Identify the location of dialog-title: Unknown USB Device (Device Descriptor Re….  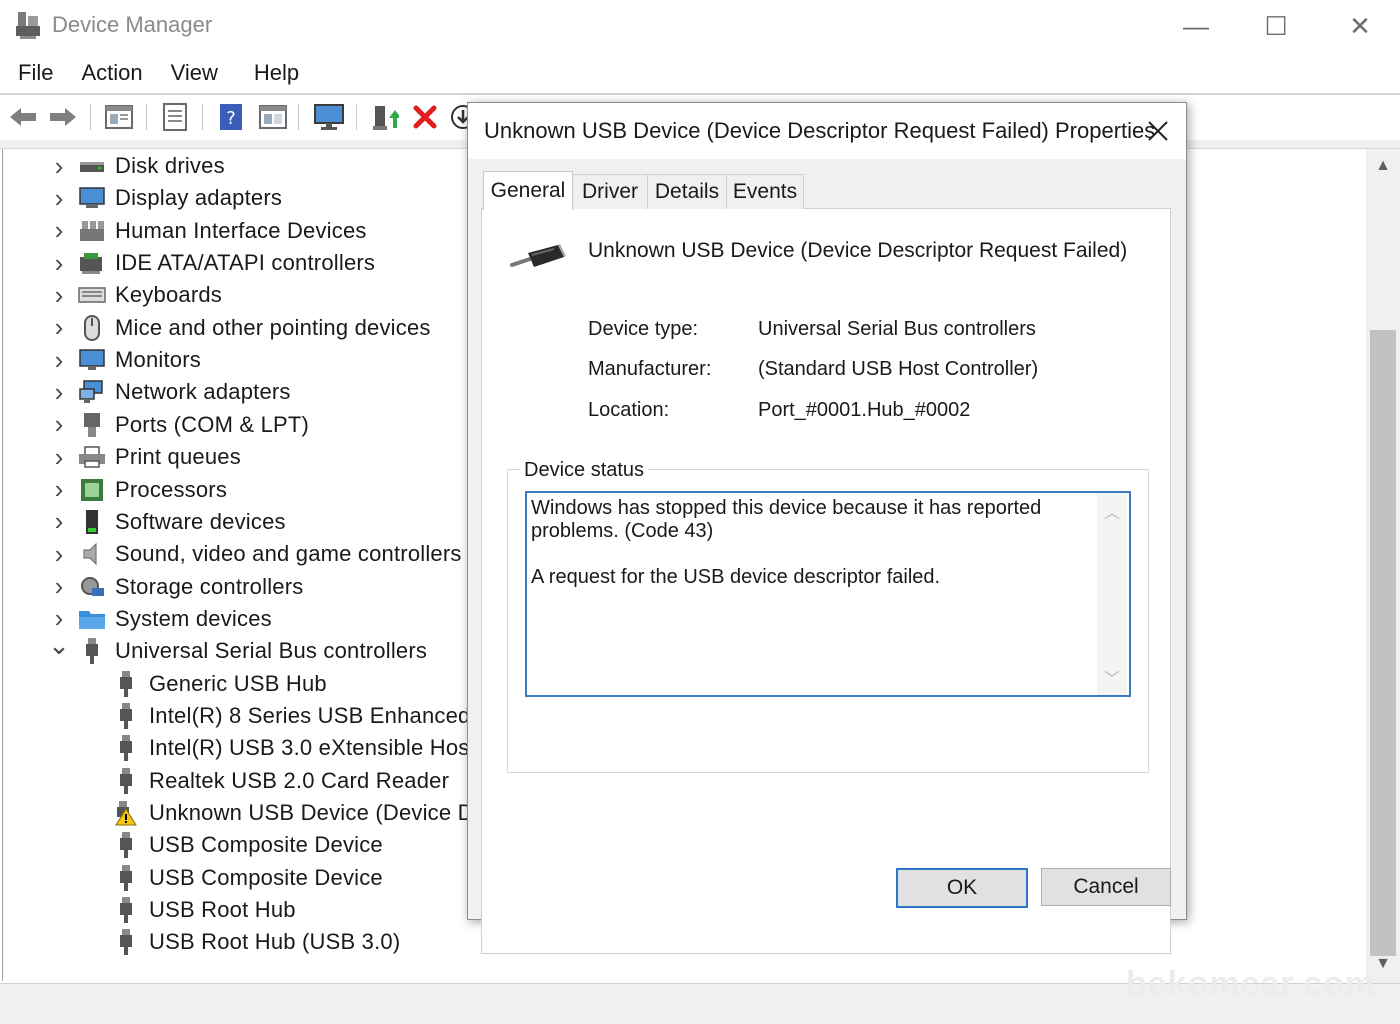
(820, 130).